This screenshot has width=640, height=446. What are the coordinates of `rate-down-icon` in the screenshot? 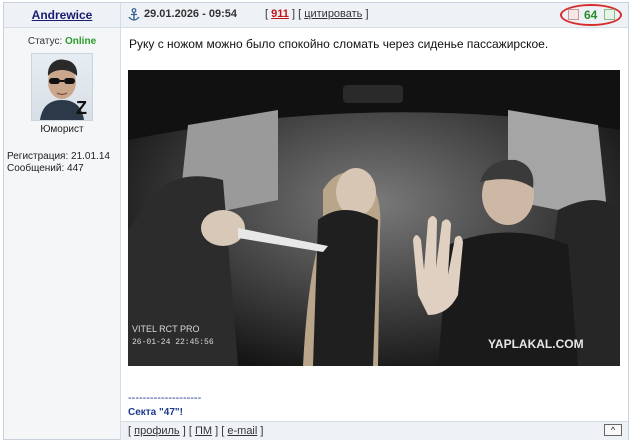 It's located at (573, 14).